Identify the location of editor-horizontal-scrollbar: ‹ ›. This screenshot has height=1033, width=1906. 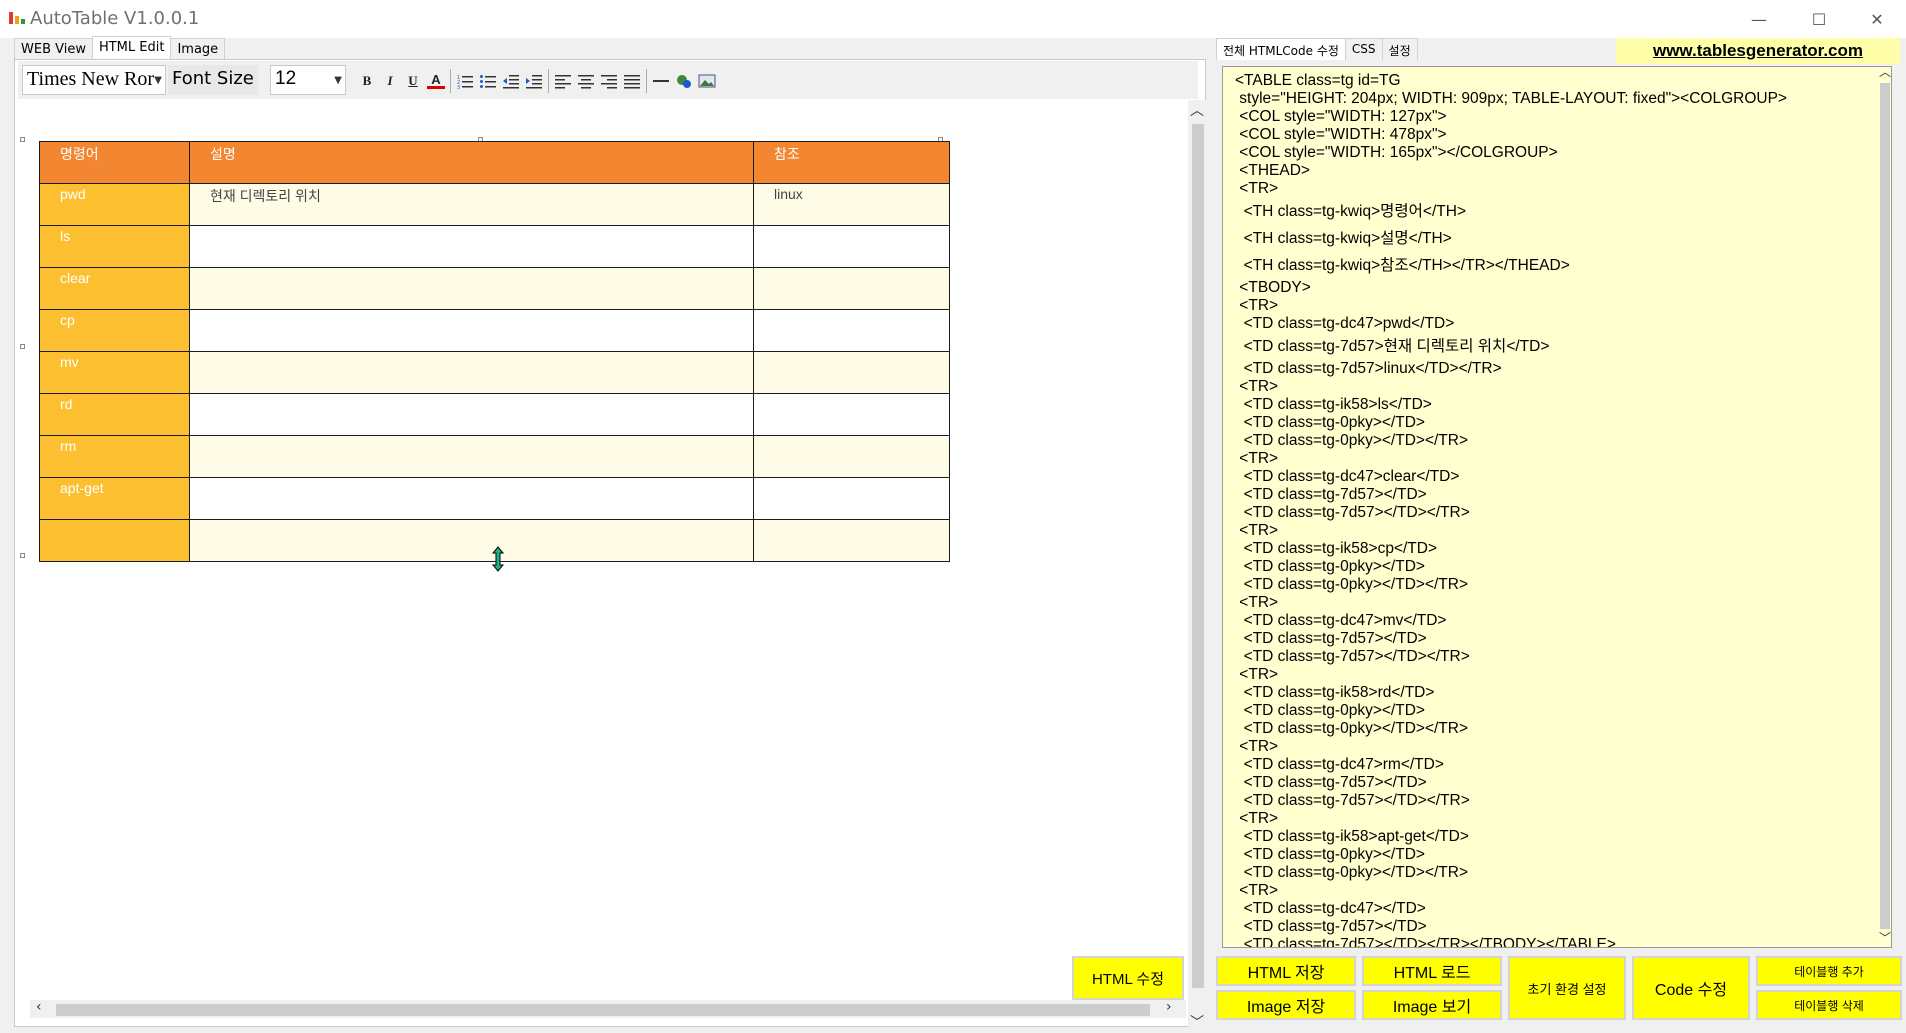
(608, 1008).